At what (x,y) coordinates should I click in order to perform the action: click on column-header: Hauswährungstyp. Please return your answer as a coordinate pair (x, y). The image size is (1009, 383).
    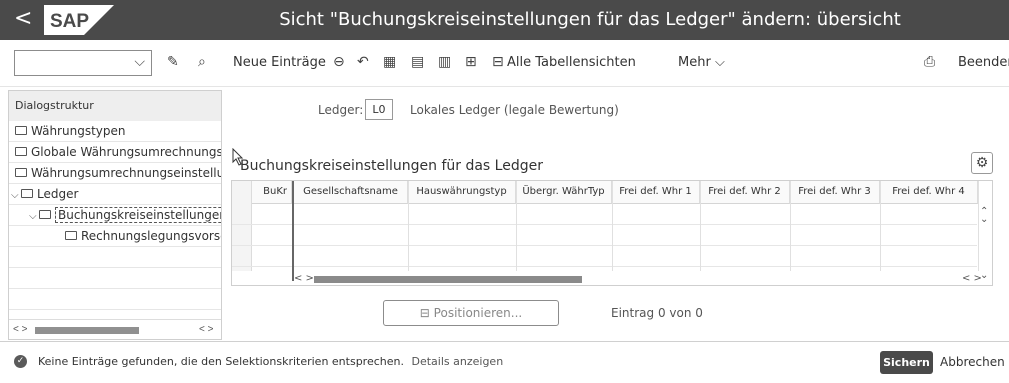
    Looking at the image, I should click on (462, 192).